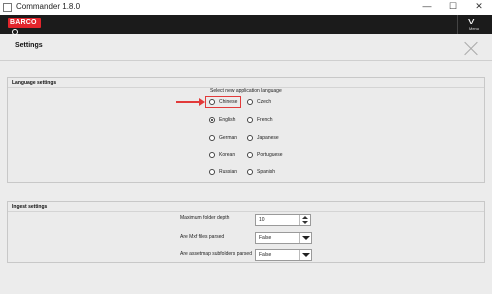  I want to click on assetmap-subfolders-label: Are assetmap subfolders parsed, so click(216, 254).